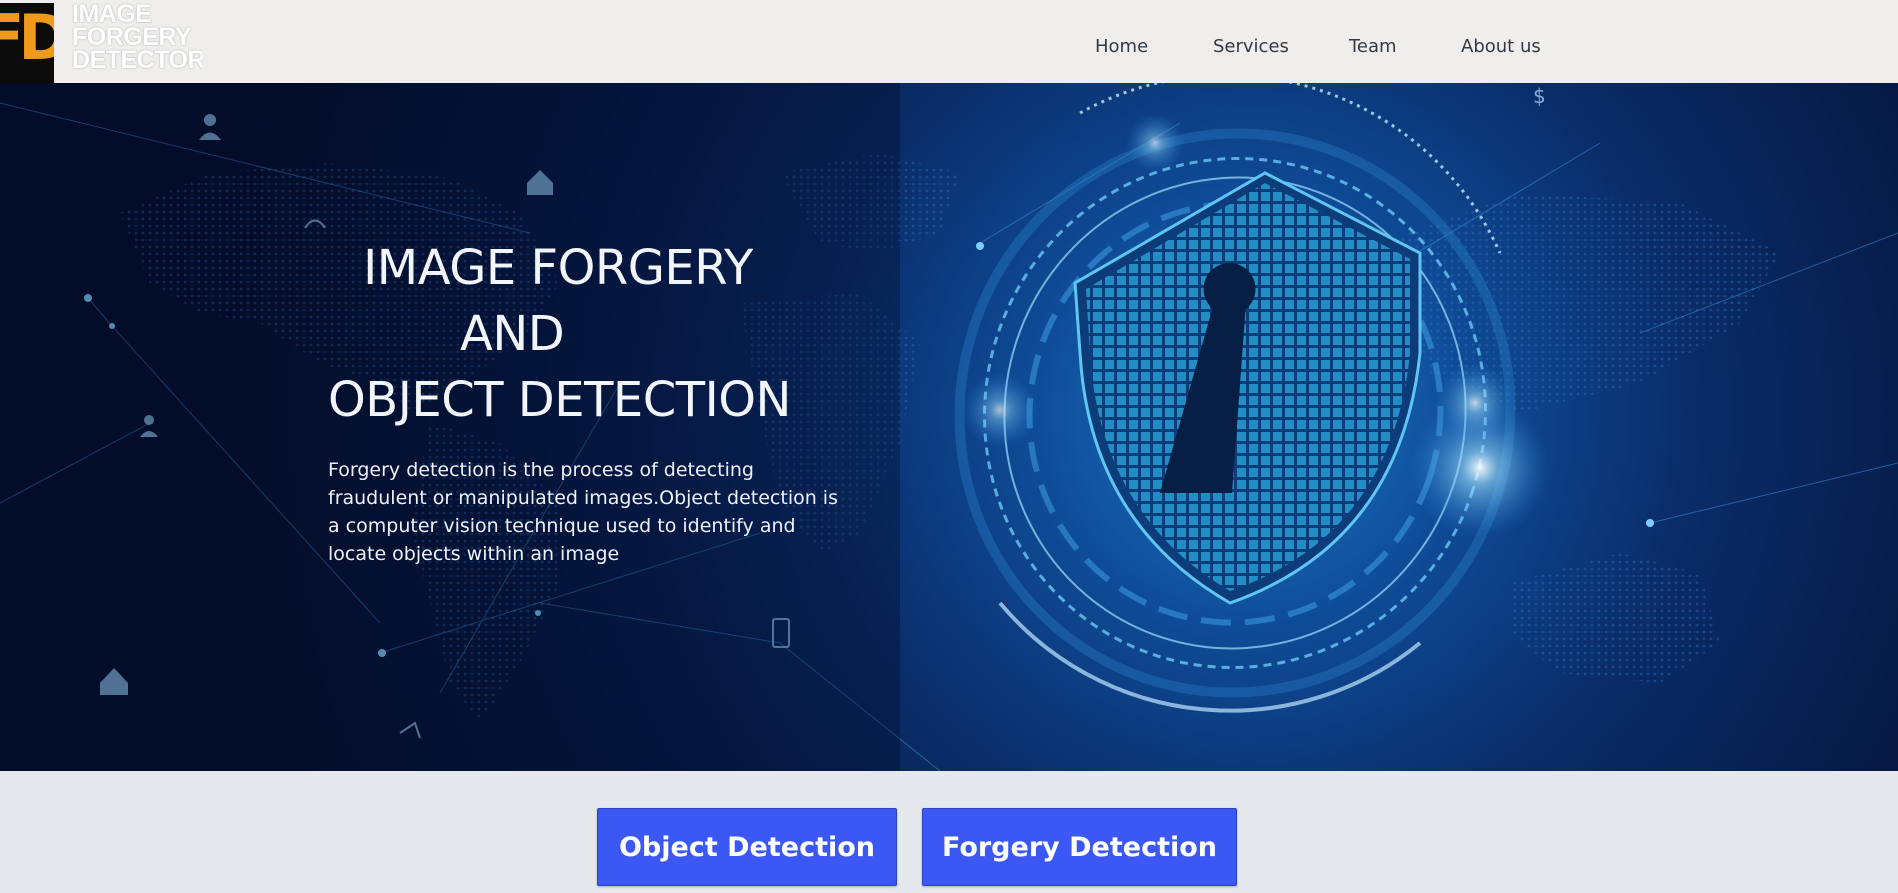 This screenshot has width=1898, height=893. I want to click on hero-title: IMAGE FORGERY AND OBJECT DETECTION, so click(559, 334).